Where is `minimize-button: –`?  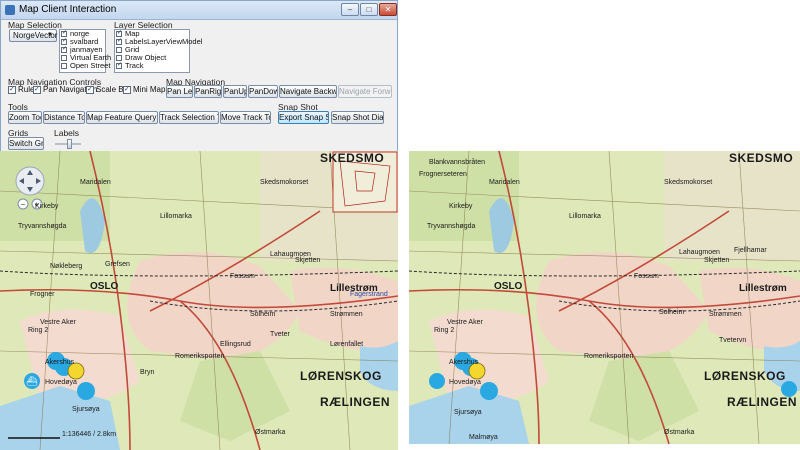 minimize-button: – is located at coordinates (350, 9).